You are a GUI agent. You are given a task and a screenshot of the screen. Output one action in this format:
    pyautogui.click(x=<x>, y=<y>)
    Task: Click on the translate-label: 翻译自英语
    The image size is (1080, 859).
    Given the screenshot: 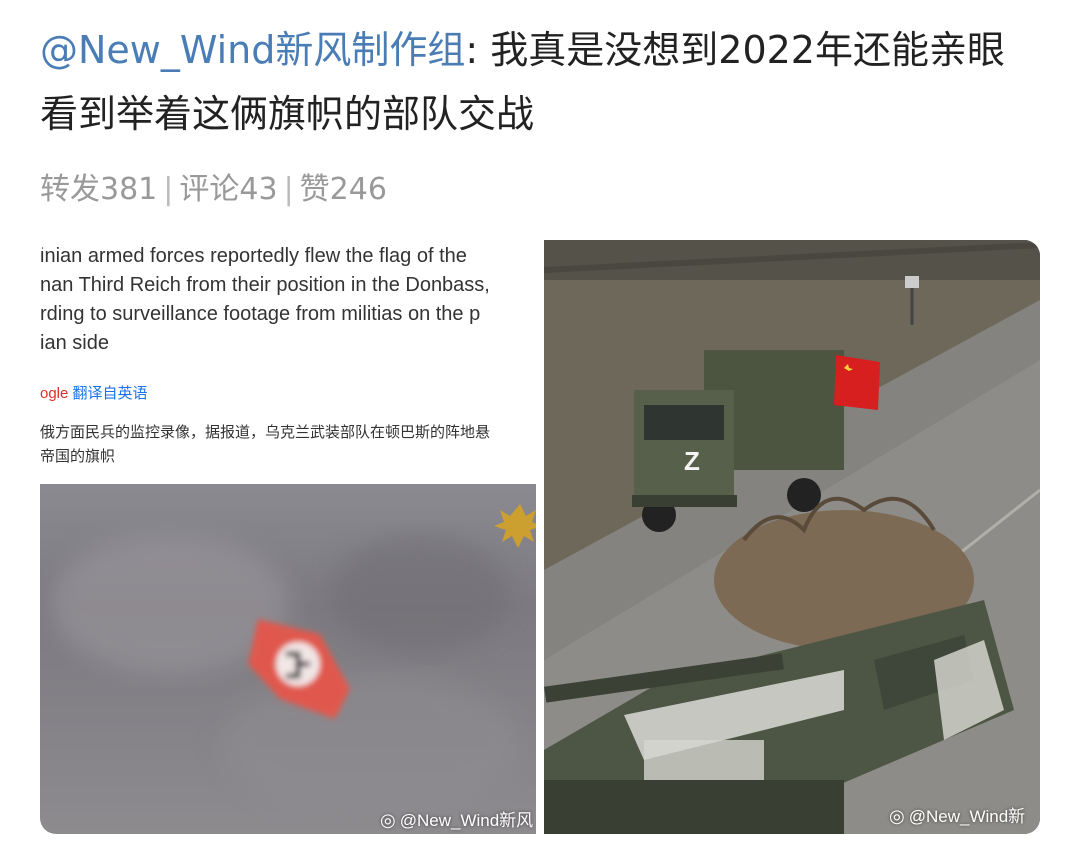 What is the action you would take?
    pyautogui.click(x=110, y=393)
    